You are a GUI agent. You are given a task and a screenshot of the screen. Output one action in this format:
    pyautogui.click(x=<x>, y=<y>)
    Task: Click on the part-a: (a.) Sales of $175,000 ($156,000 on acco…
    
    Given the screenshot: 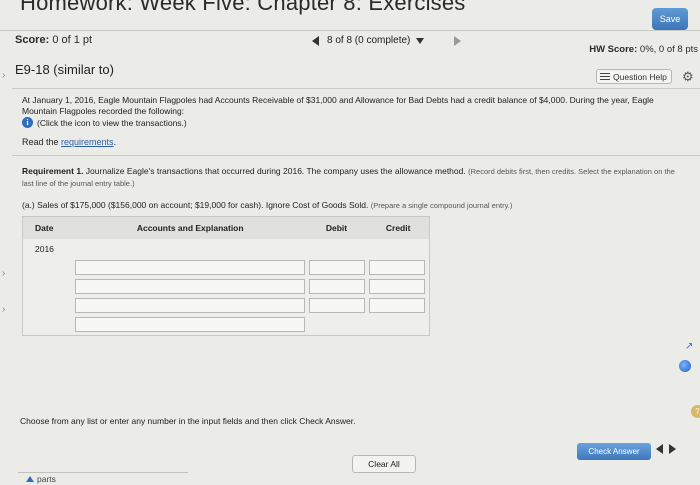 What is the action you would take?
    pyautogui.click(x=267, y=205)
    